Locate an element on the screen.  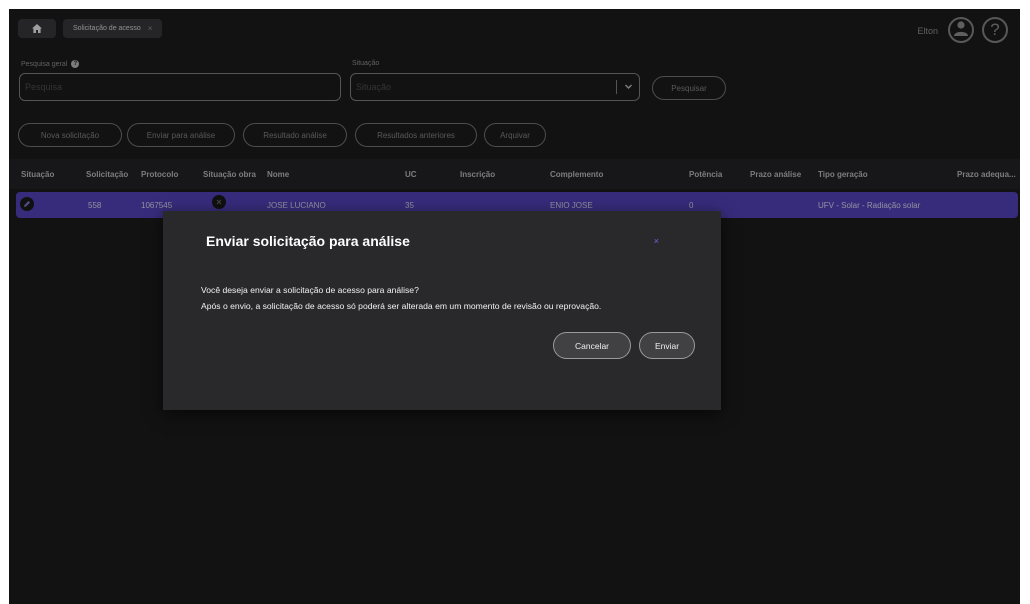
cancel-button-label: Cancelar is located at coordinates (592, 345).